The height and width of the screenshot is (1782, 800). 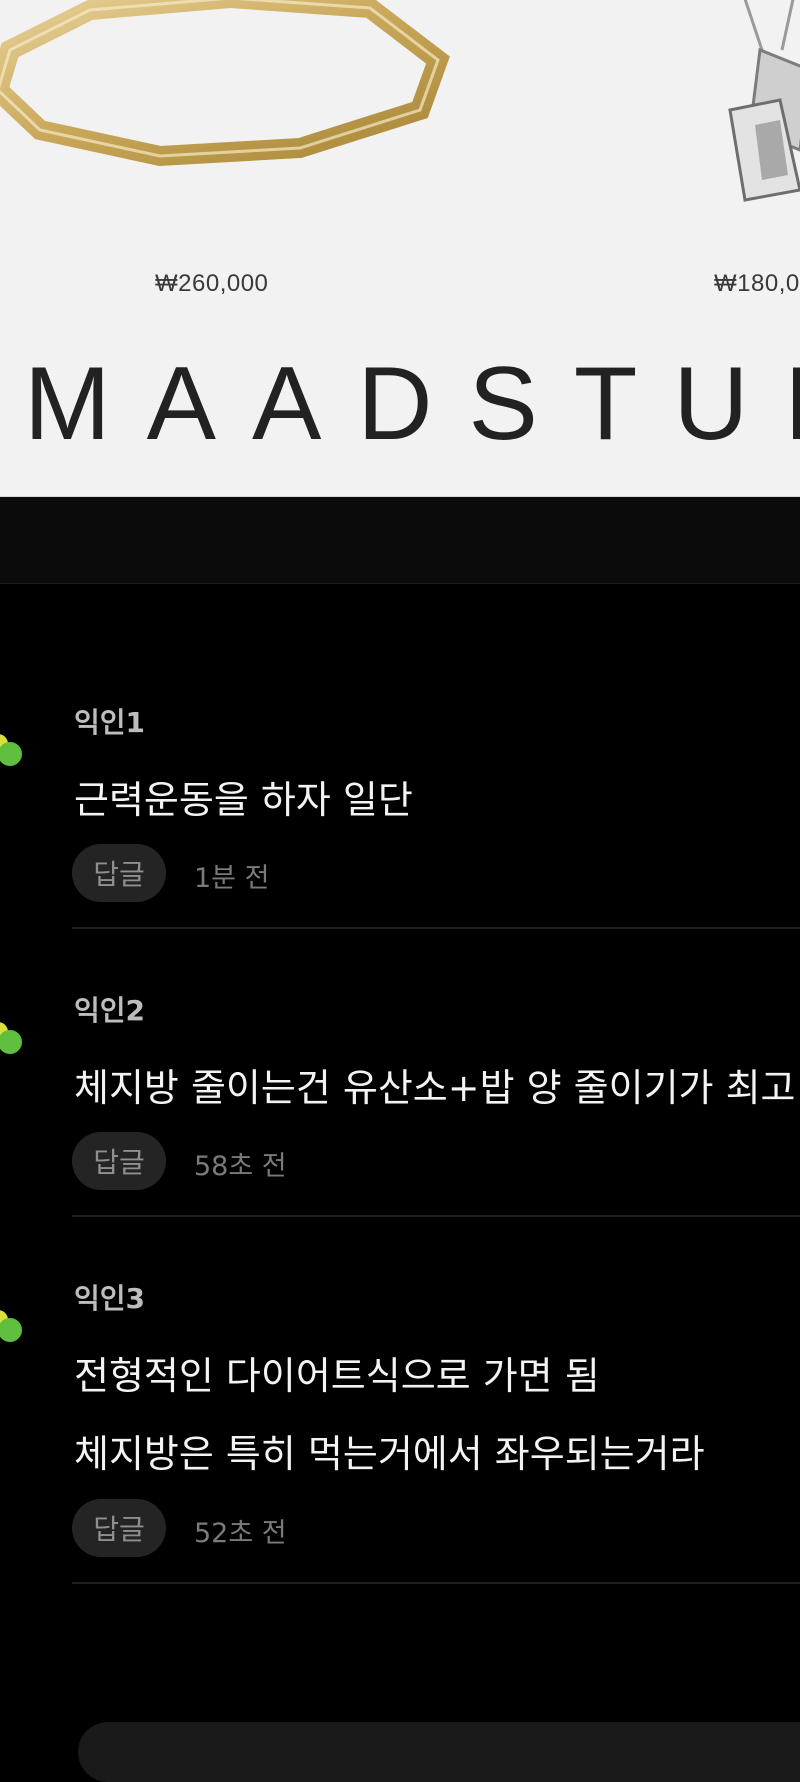 What do you see at coordinates (750, 115) in the screenshot?
I see `silver-pendant-icon` at bounding box center [750, 115].